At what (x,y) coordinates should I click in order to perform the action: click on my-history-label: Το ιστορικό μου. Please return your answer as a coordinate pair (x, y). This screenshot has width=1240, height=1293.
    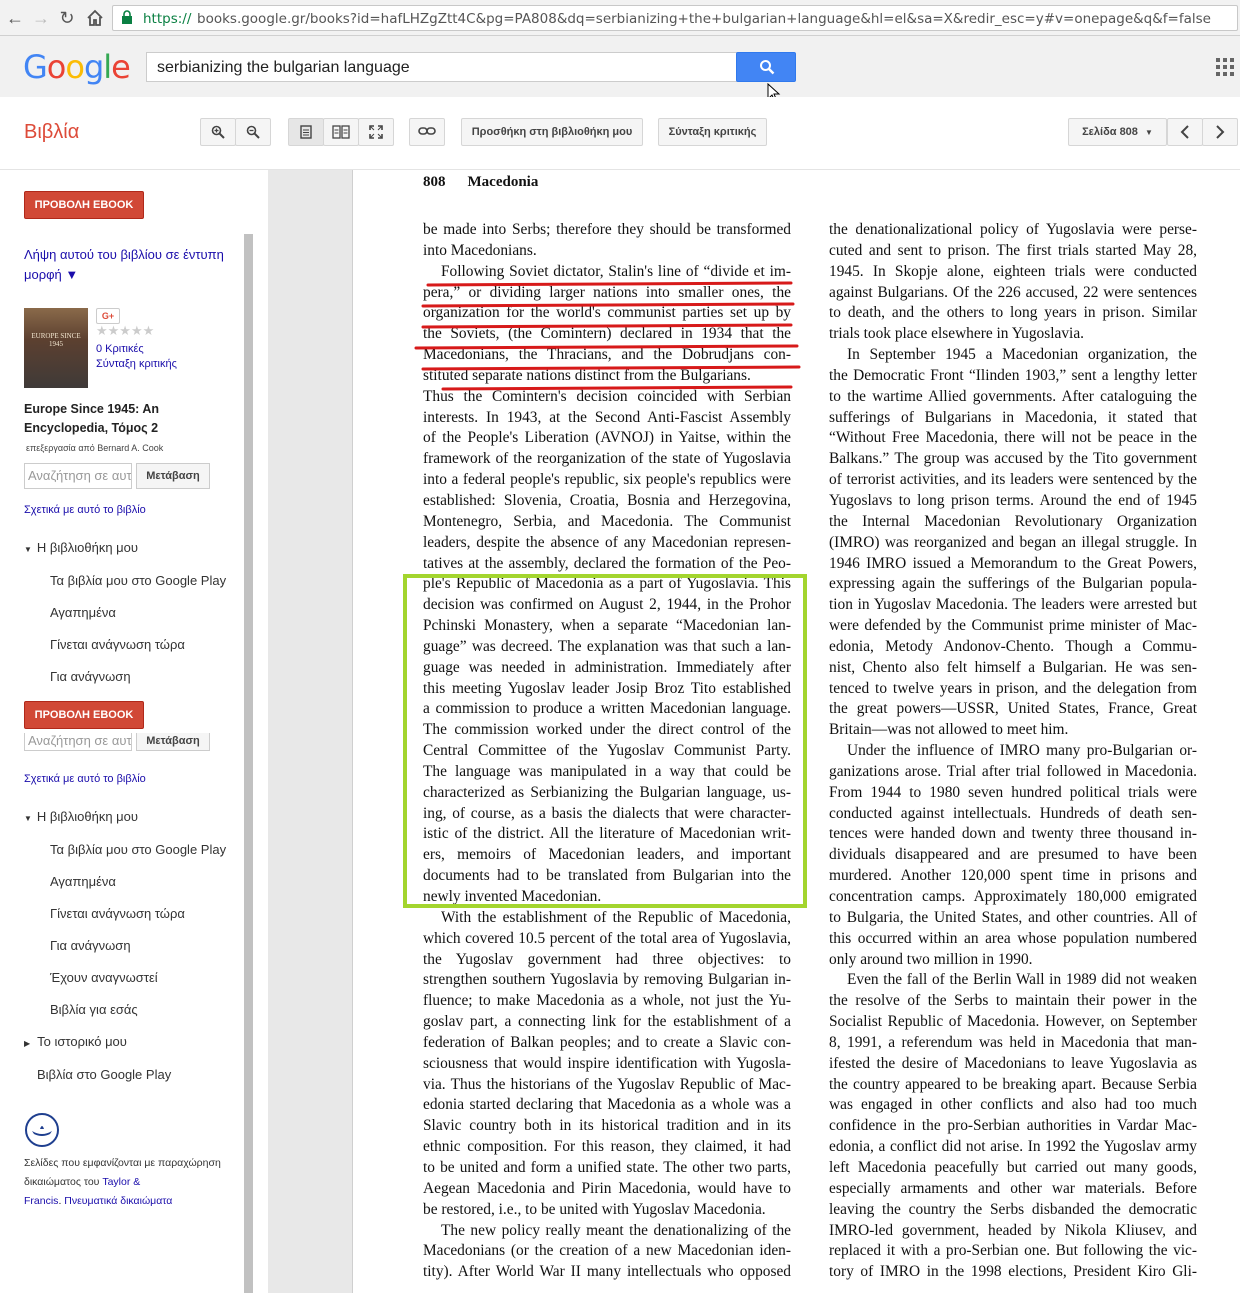
    Looking at the image, I should click on (82, 1041).